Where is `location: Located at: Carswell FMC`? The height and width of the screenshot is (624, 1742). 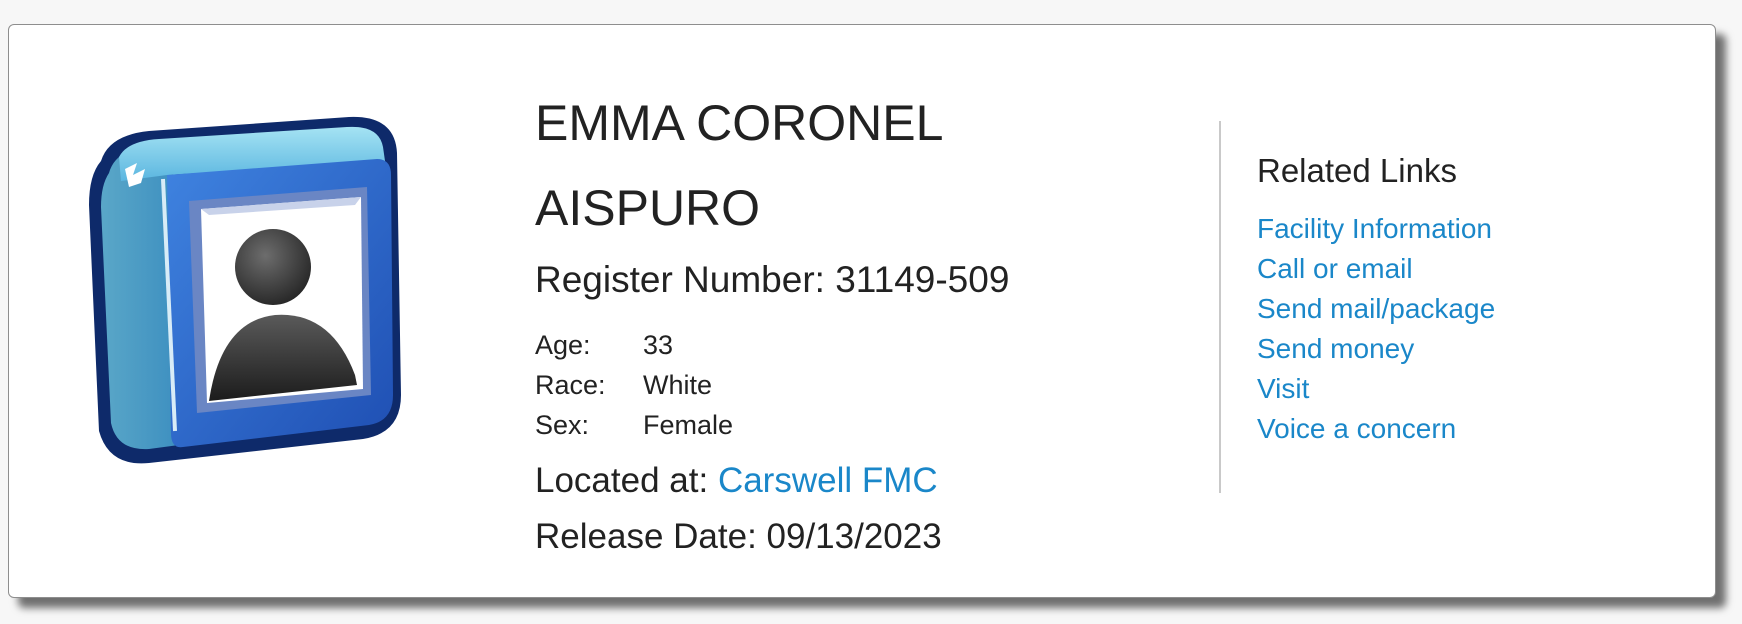 location: Located at: Carswell FMC is located at coordinates (855, 481).